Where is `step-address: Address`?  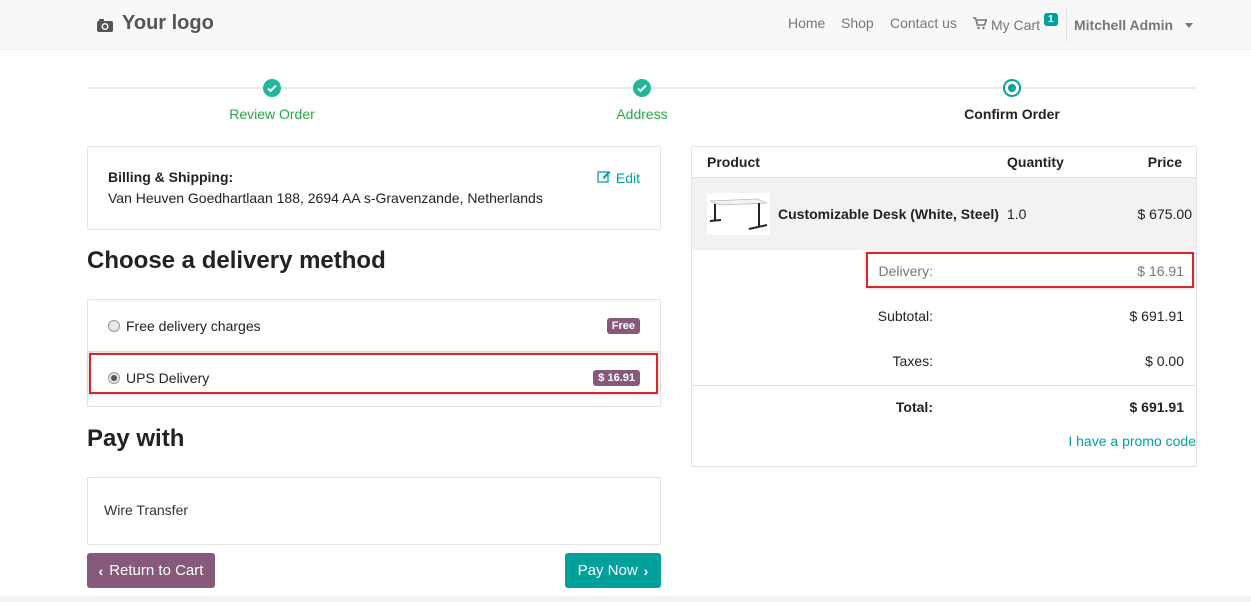
step-address: Address is located at coordinates (641, 114).